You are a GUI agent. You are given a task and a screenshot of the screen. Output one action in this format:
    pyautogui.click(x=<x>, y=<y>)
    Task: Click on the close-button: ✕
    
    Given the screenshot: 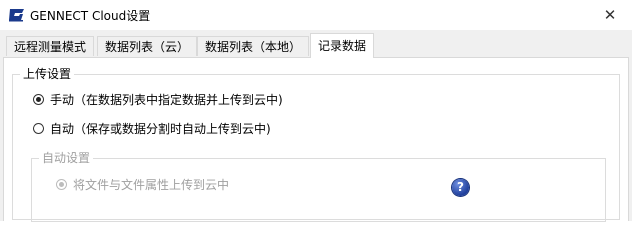 What is the action you would take?
    pyautogui.click(x=610, y=15)
    